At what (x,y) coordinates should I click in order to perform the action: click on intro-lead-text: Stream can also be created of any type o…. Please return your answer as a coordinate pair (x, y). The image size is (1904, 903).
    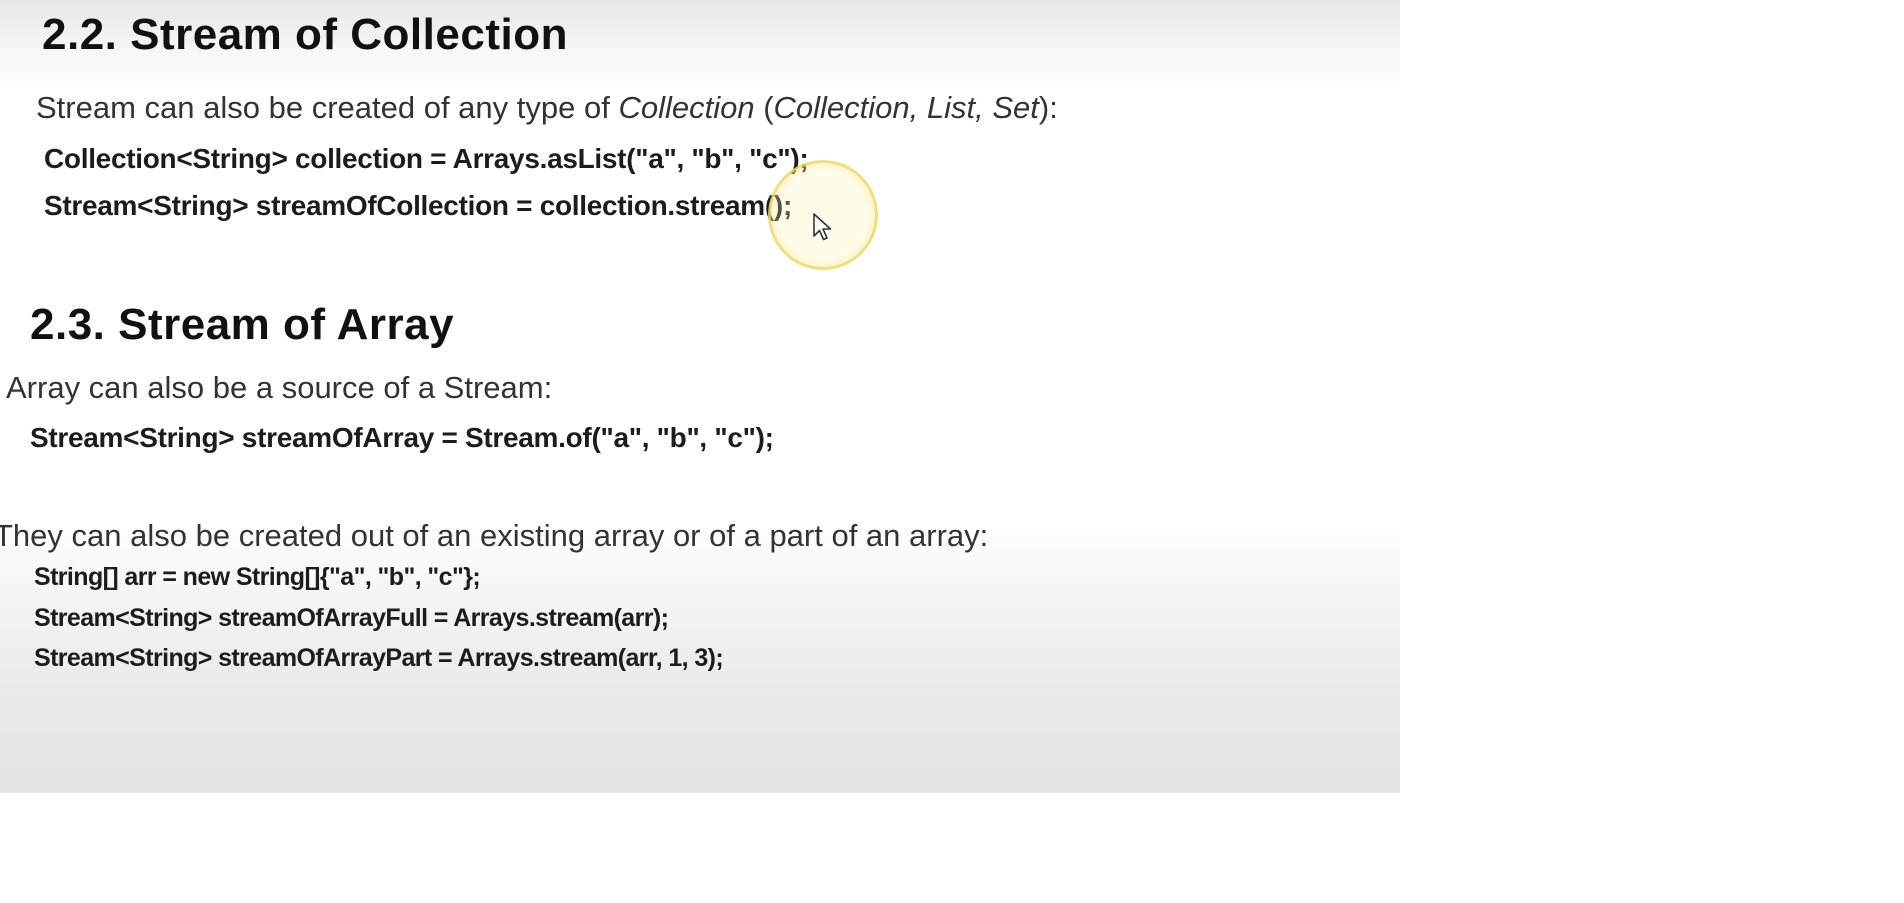
    Looking at the image, I should click on (327, 107).